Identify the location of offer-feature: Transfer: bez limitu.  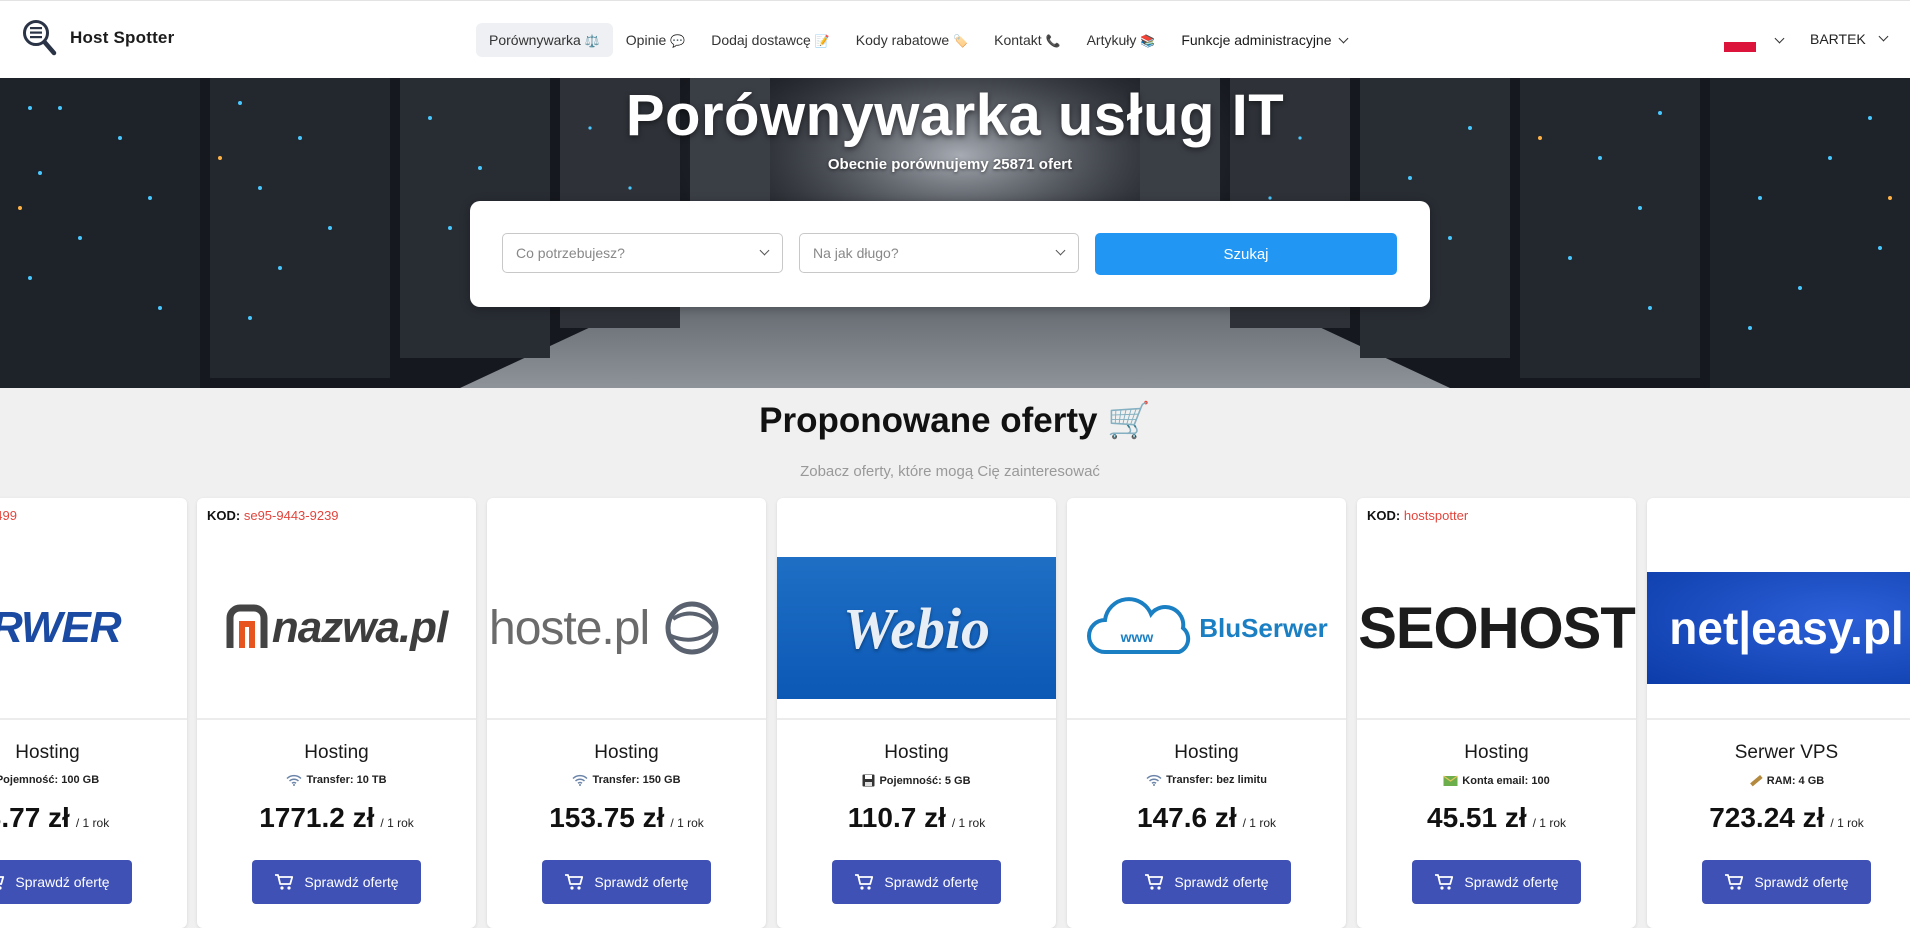
(1206, 780).